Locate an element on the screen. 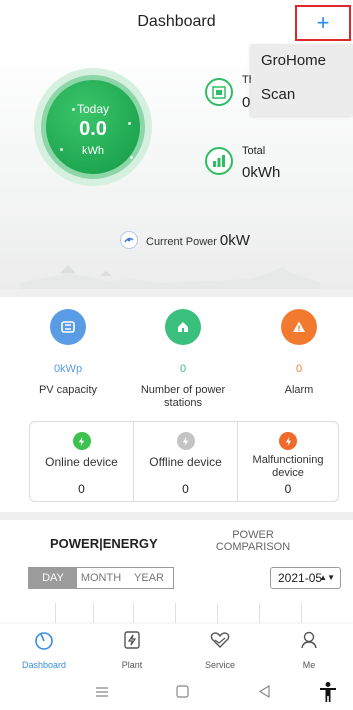  period-month: MONTH is located at coordinates (101, 578).